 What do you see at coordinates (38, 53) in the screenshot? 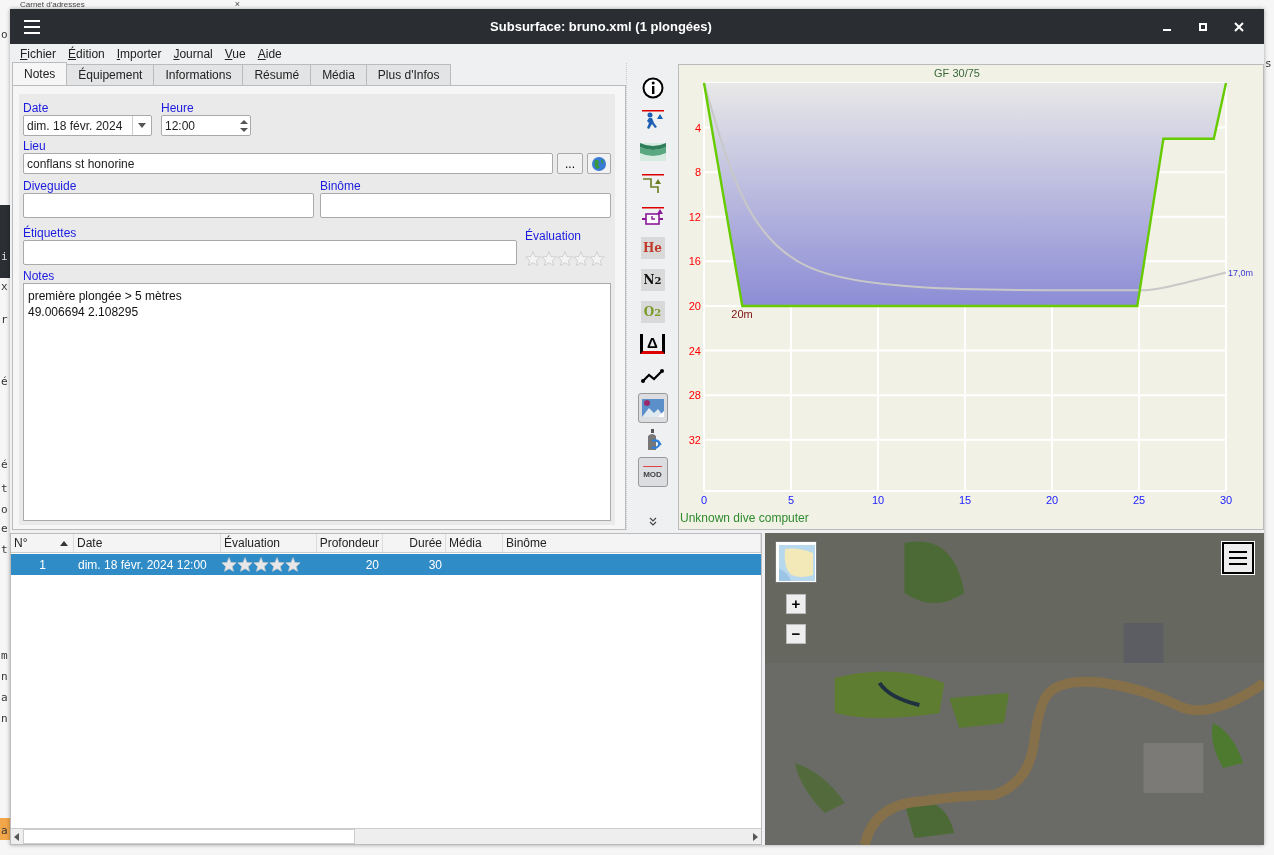
I see `menu-item: Fichier` at bounding box center [38, 53].